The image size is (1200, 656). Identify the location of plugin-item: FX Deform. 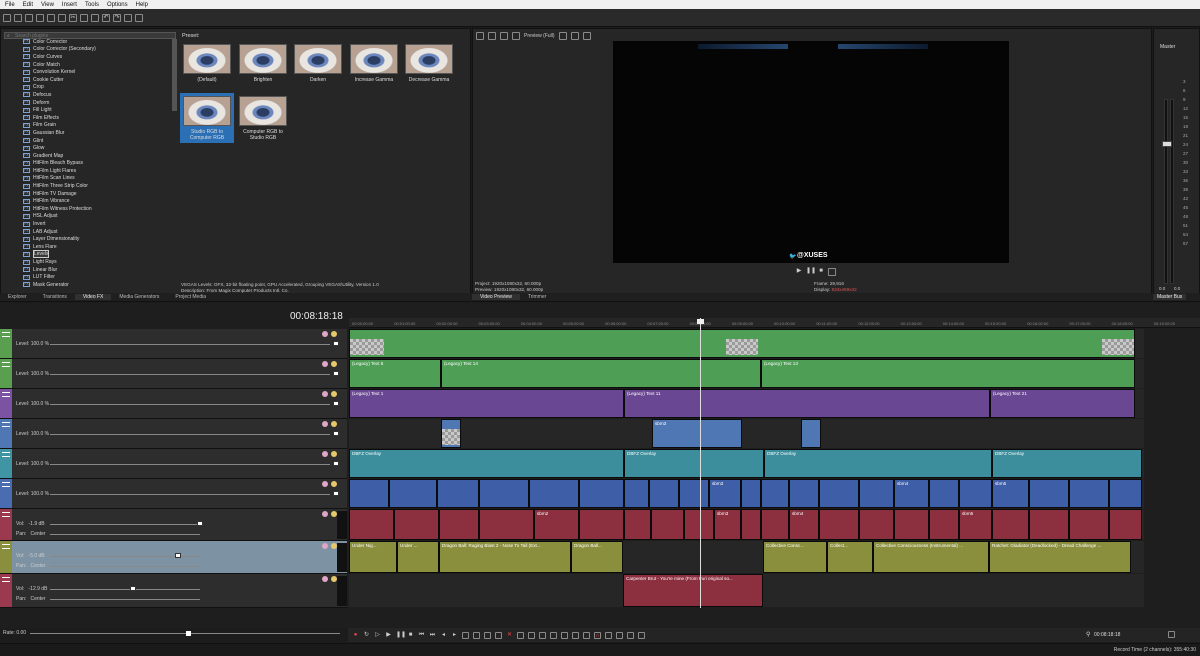
(89, 103).